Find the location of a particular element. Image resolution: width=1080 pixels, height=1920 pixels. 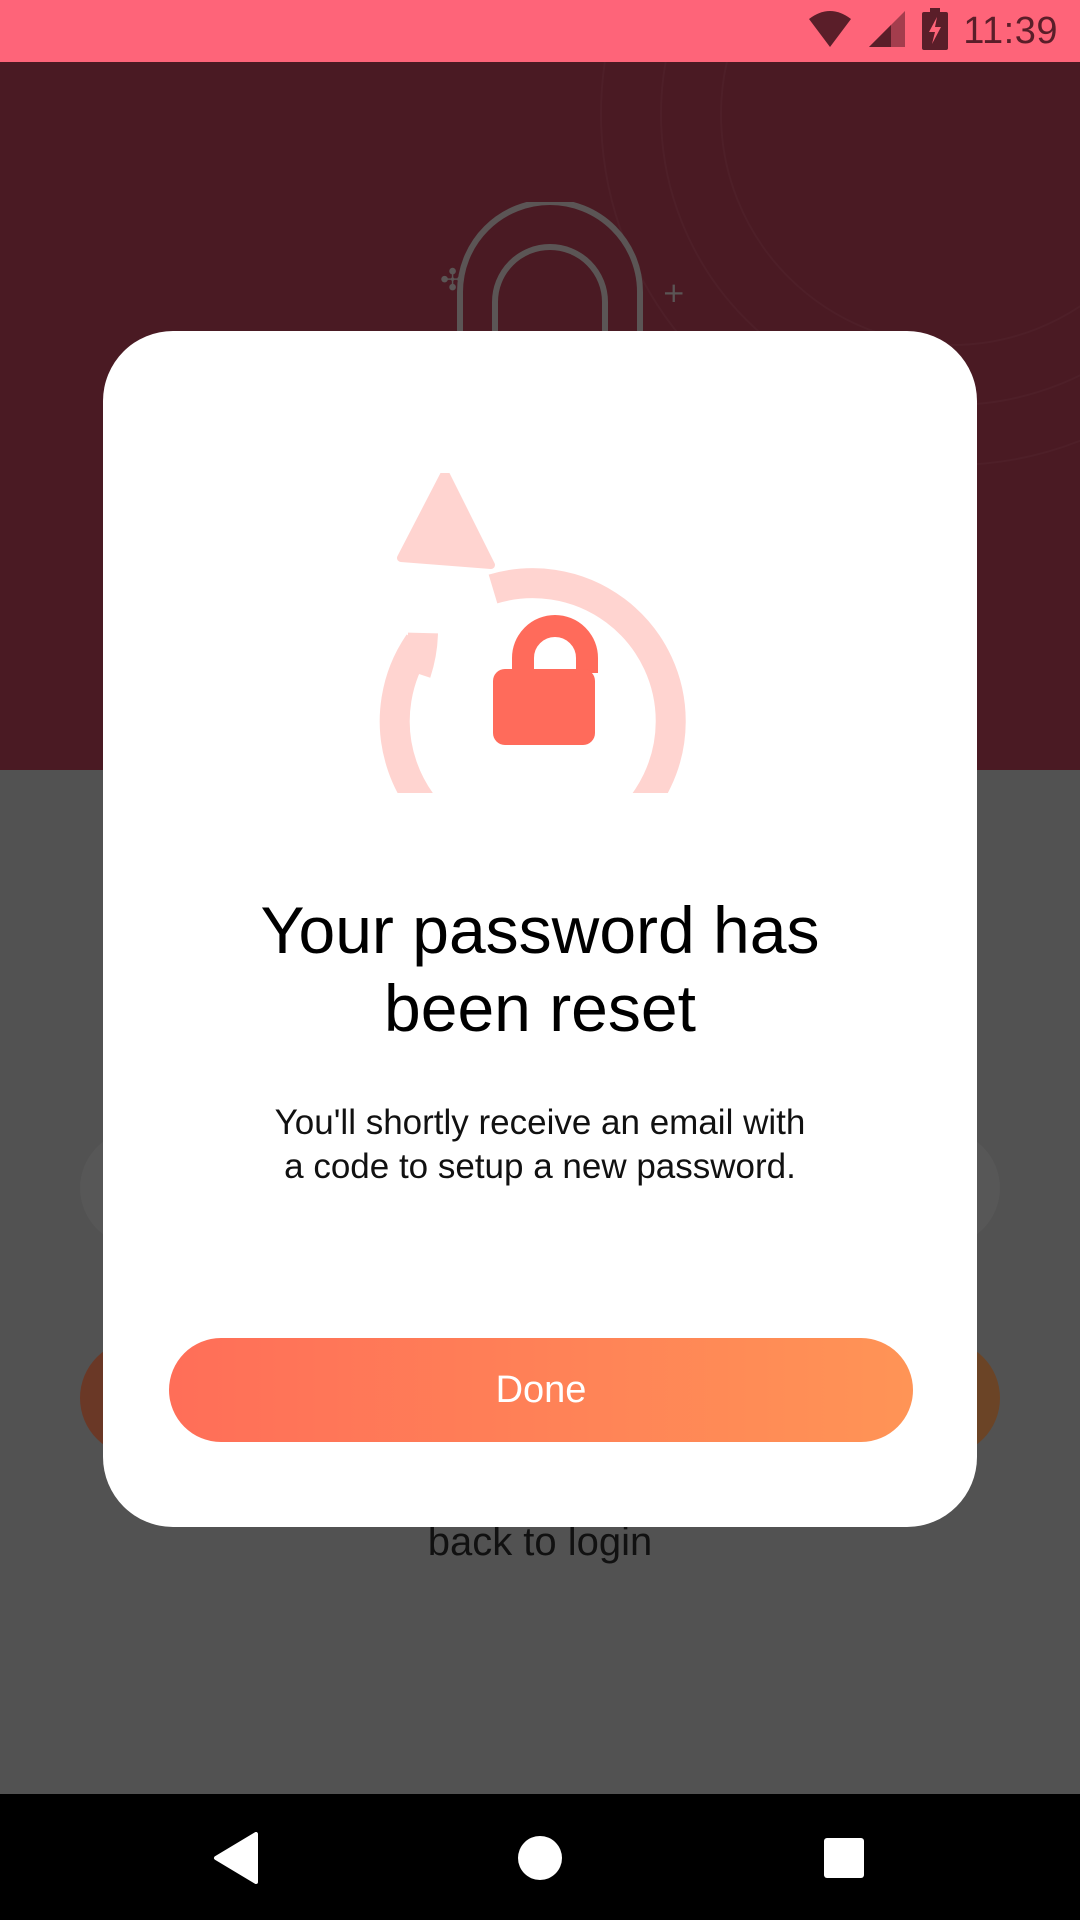

home-icon is located at coordinates (540, 1858).